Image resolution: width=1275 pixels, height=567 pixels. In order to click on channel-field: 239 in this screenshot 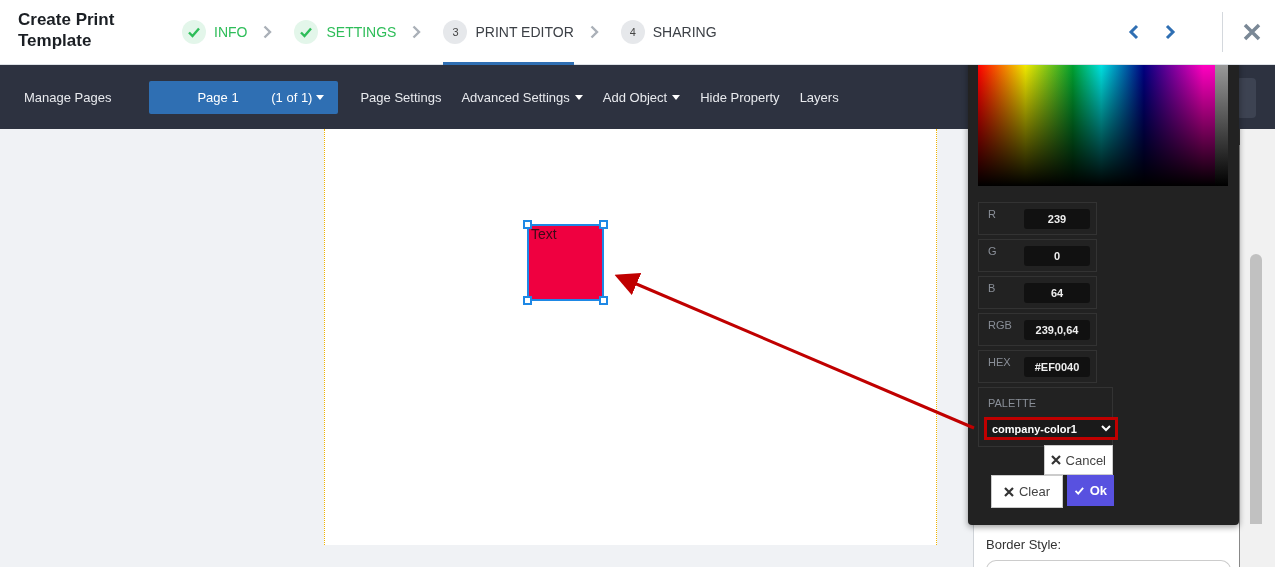, I will do `click(1057, 219)`.